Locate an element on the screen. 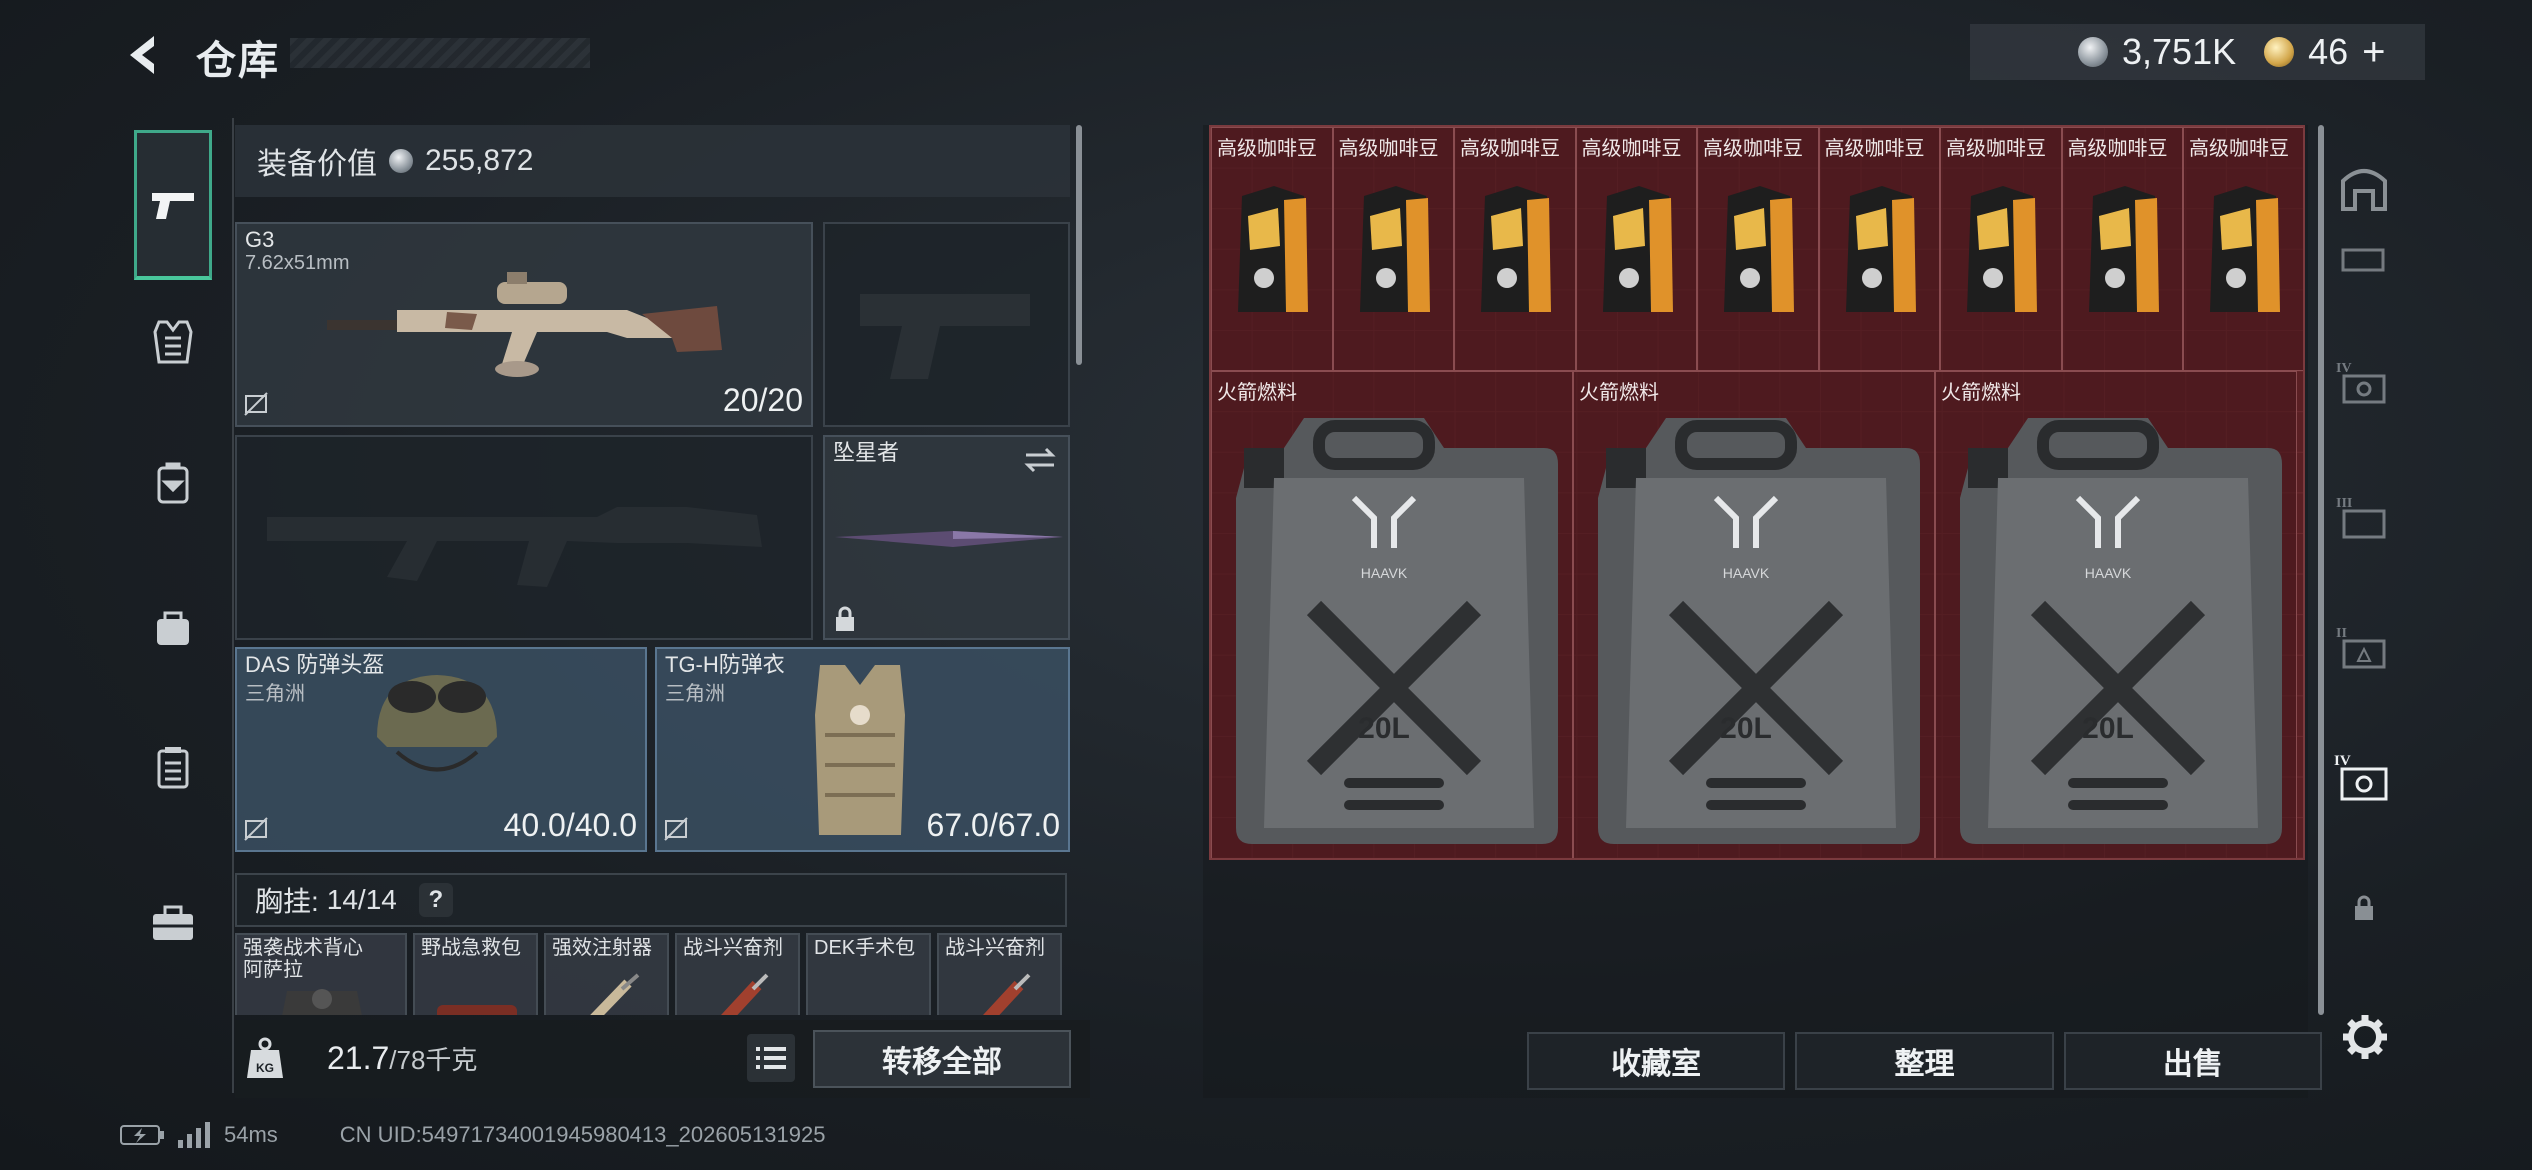 This screenshot has height=1170, width=2532. helmet-durability: 40.0/40.0 is located at coordinates (570, 825).